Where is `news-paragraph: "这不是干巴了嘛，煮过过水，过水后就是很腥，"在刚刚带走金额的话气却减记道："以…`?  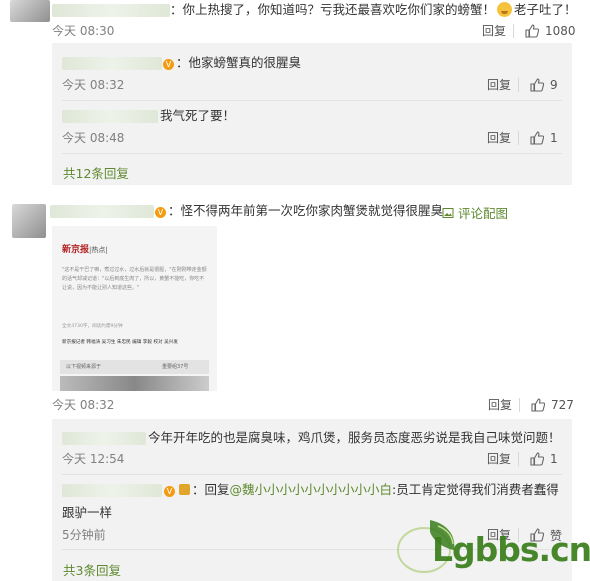
news-paragraph: "这不是干巴了嘛，煮过过水，过水后就是很腥，"在刚刚带走金额的话气却减记道："以… is located at coordinates (134, 279).